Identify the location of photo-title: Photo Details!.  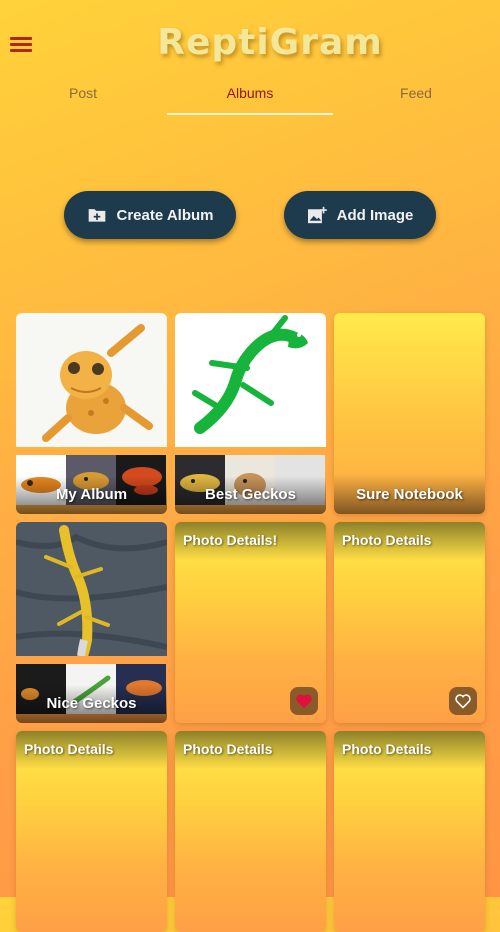
(230, 540).